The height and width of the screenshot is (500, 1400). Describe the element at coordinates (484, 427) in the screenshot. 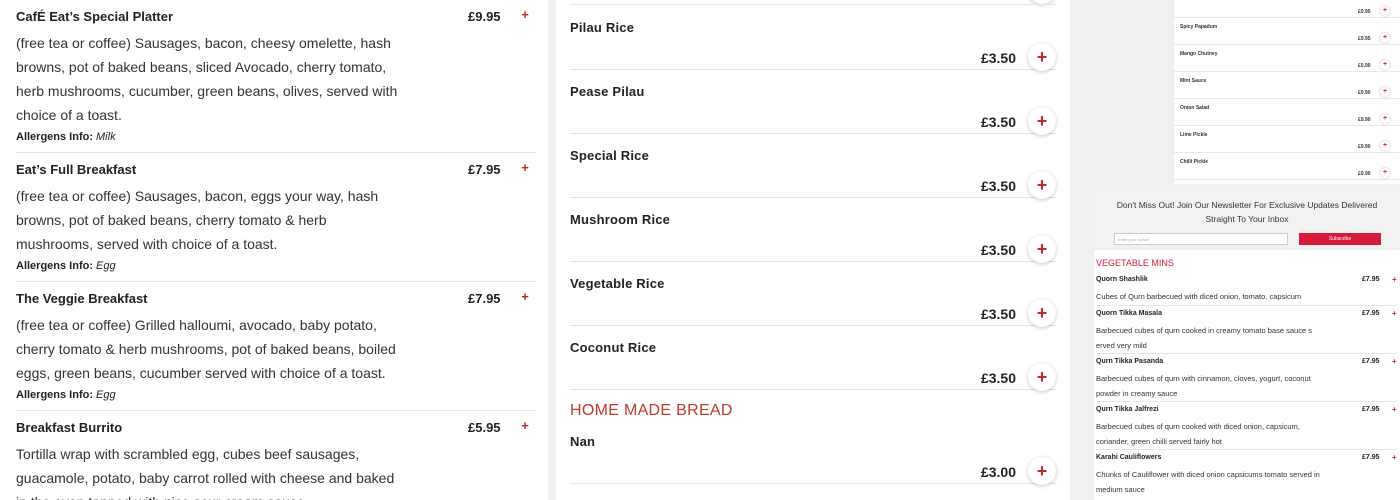

I see `item-price: £5.95` at that location.